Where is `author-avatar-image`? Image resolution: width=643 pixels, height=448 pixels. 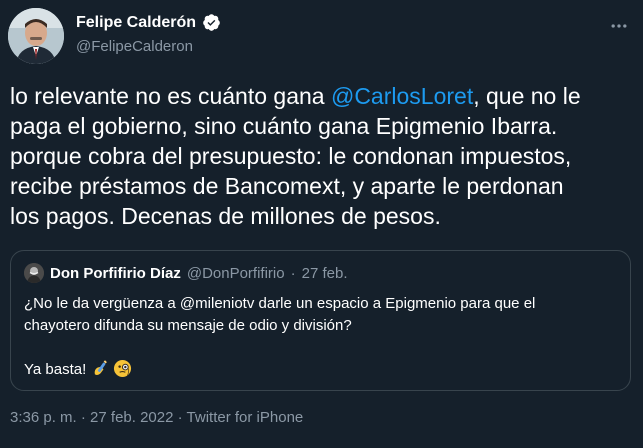 author-avatar-image is located at coordinates (36, 36).